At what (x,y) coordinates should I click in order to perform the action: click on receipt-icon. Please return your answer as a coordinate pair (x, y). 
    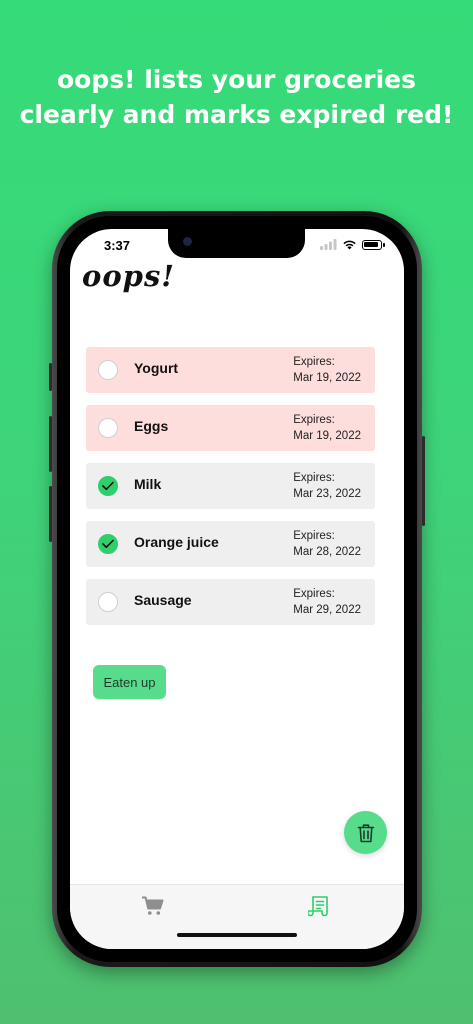
    Looking at the image, I should click on (318, 906).